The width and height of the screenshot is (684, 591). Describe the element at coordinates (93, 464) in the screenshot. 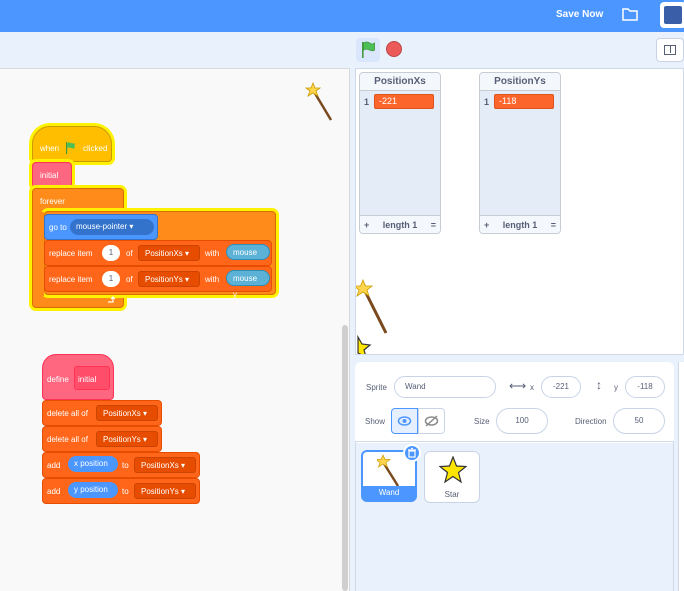

I see `x-position-reporter: x position` at that location.